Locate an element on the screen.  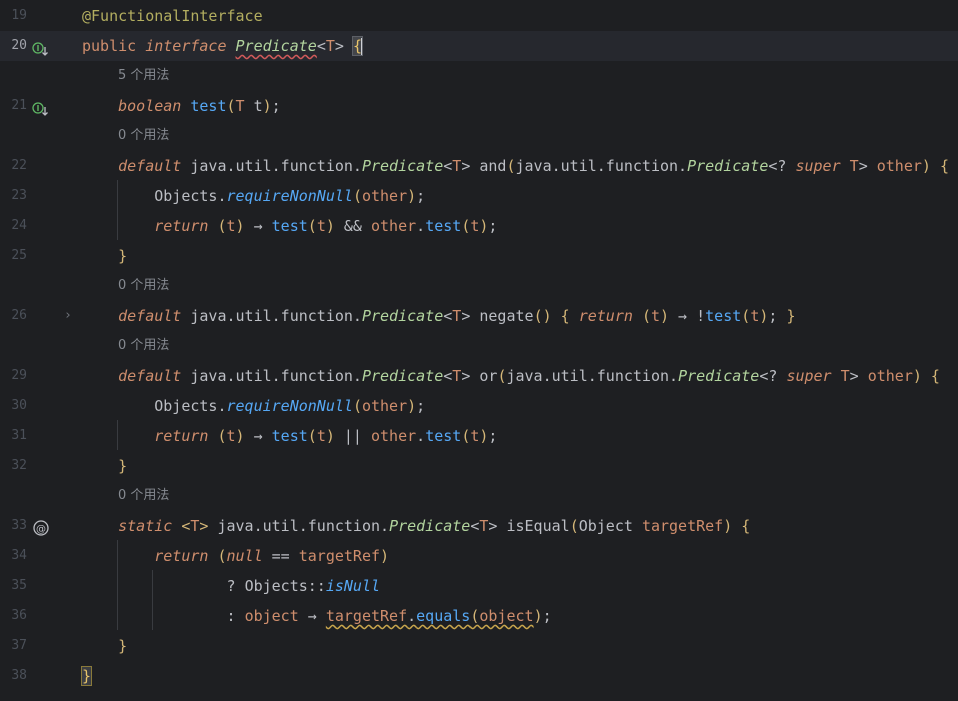
code-text: public interface Predicate<T> { is located at coordinates (222, 46).